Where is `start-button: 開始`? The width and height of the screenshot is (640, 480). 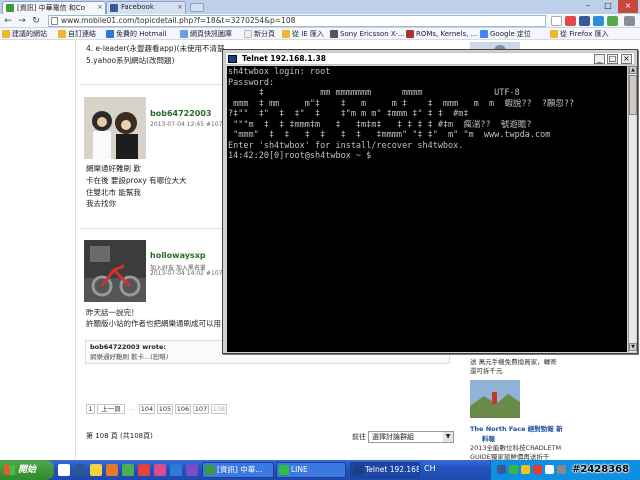
start-button: 開始 is located at coordinates (27, 470).